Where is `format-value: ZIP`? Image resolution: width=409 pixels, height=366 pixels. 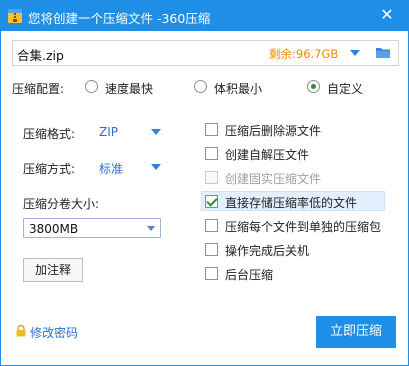 format-value: ZIP is located at coordinates (108, 132).